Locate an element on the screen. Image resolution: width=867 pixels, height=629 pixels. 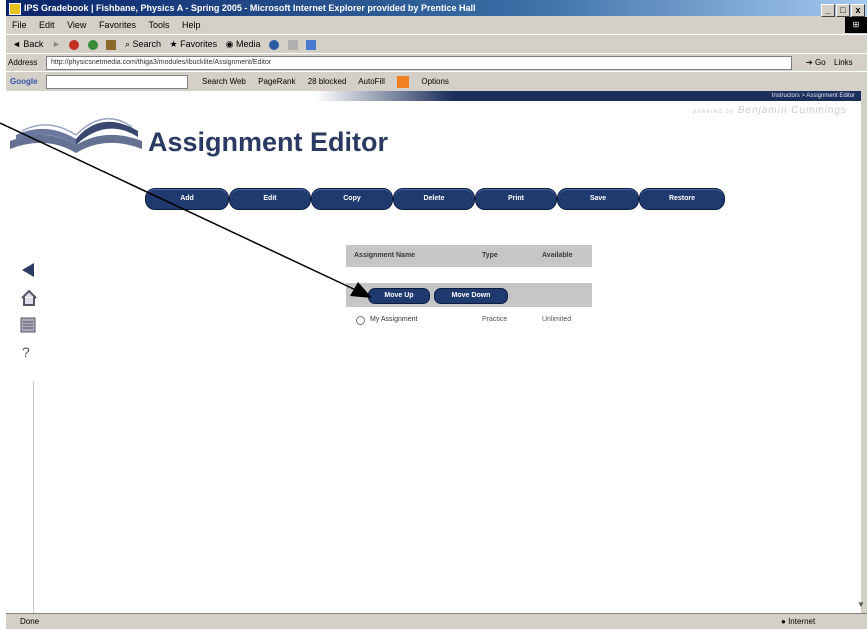
menu-favorites: Favorites is located at coordinates (117, 25).